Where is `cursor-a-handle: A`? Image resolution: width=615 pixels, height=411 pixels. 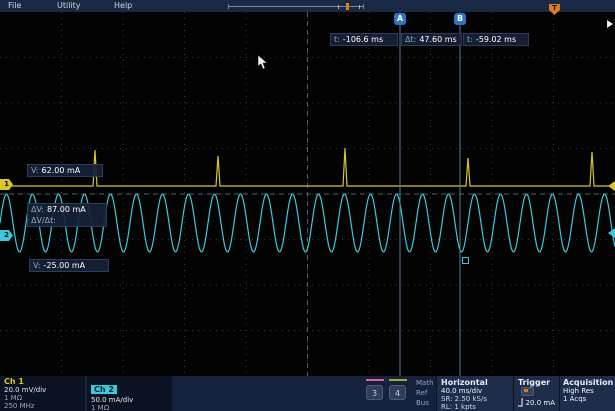 cursor-a-handle: A is located at coordinates (400, 19).